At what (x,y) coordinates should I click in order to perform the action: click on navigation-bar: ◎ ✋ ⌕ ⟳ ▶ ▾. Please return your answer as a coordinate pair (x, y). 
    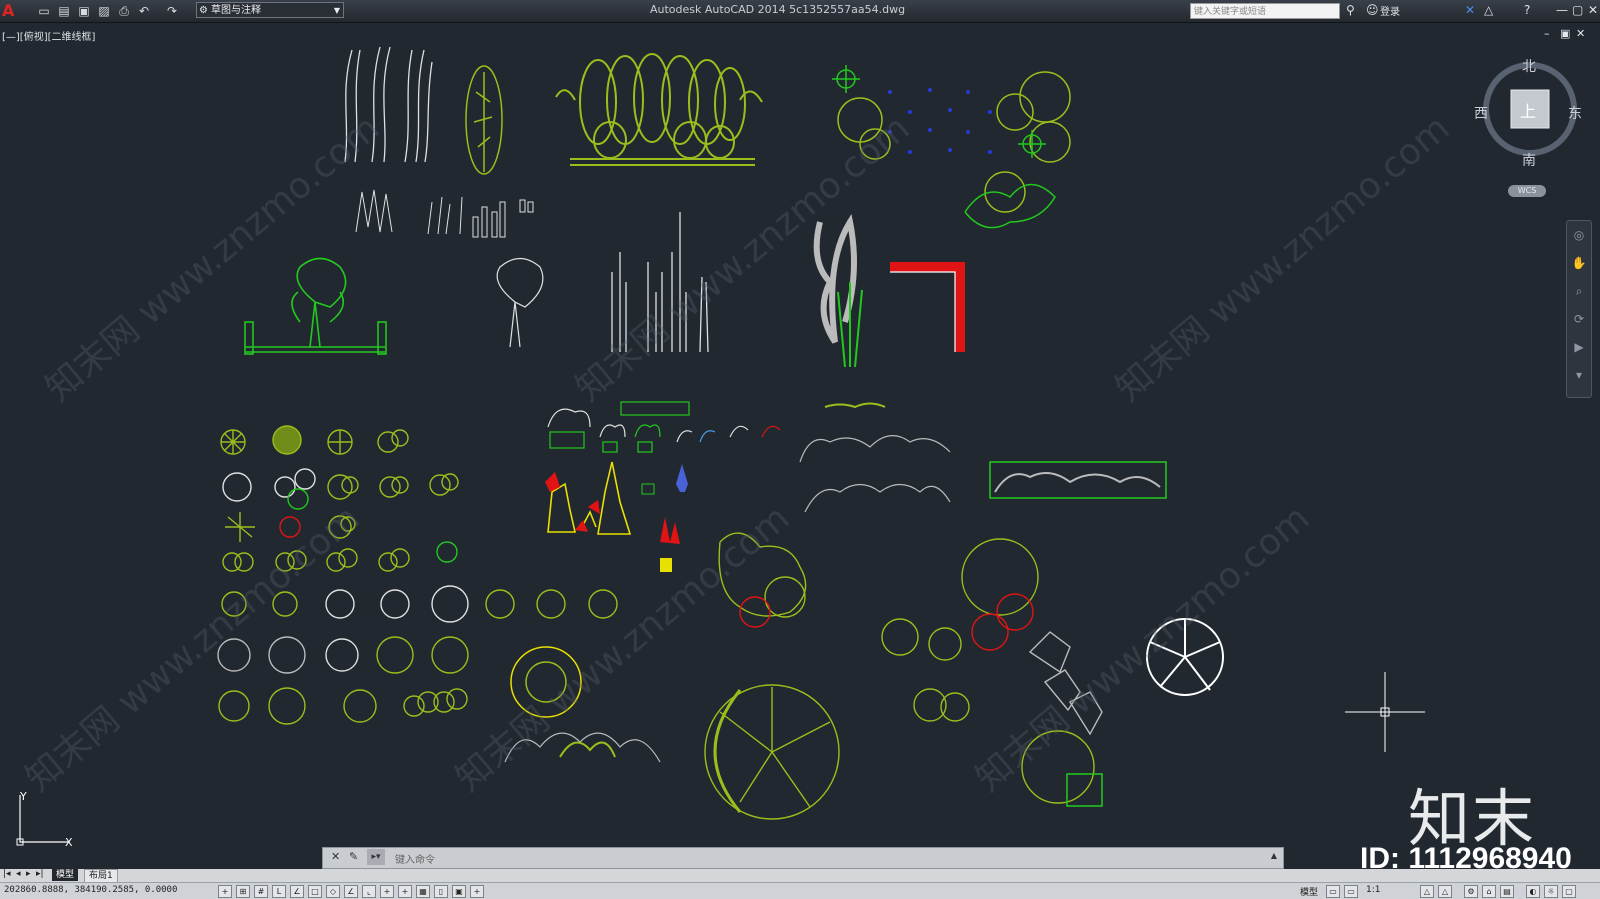
    Looking at the image, I should click on (1579, 309).